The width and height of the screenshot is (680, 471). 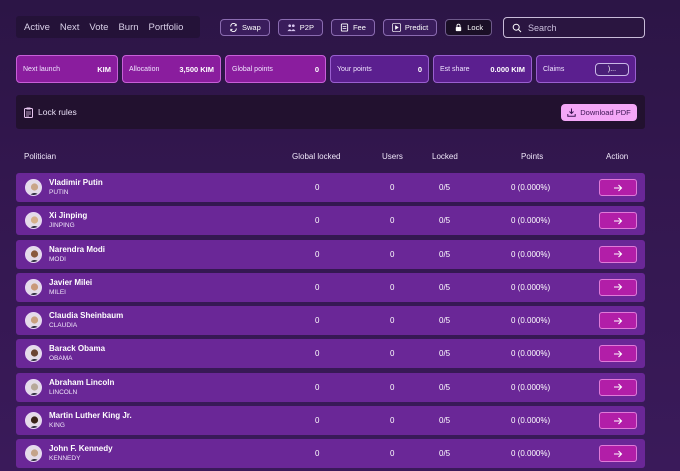 I want to click on predict-button: Predict, so click(x=410, y=27).